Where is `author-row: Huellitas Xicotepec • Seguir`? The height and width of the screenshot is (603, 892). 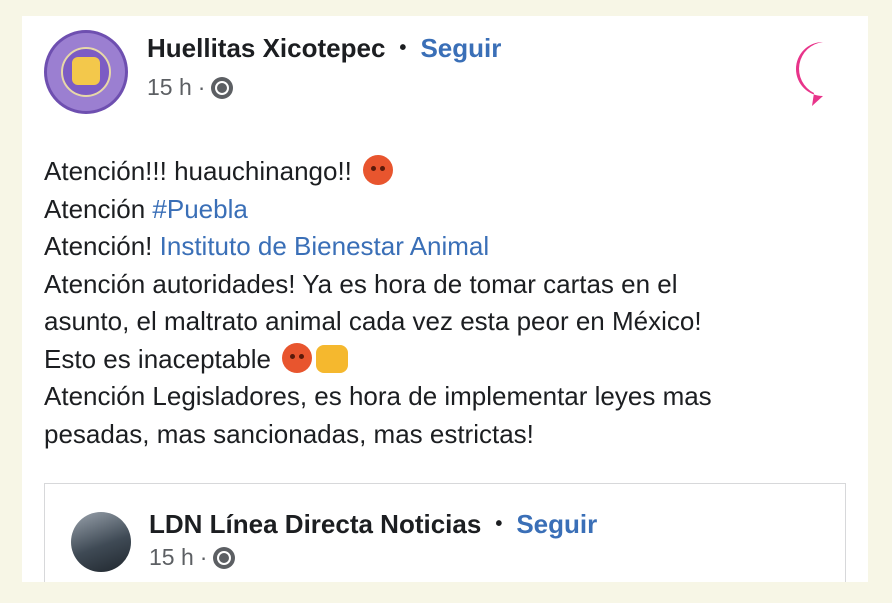
author-row: Huellitas Xicotepec • Seguir is located at coordinates (324, 48).